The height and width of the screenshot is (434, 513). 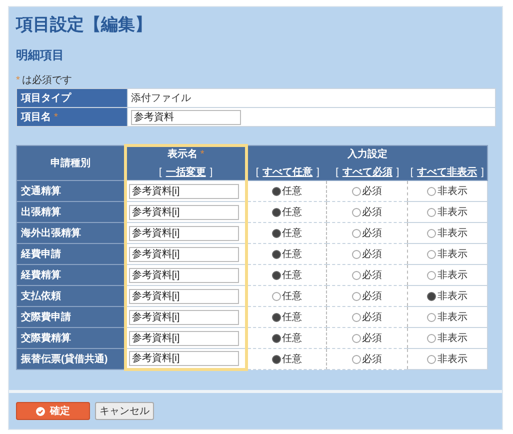 What do you see at coordinates (36, 117) in the screenshot?
I see `field-label: 項目名` at bounding box center [36, 117].